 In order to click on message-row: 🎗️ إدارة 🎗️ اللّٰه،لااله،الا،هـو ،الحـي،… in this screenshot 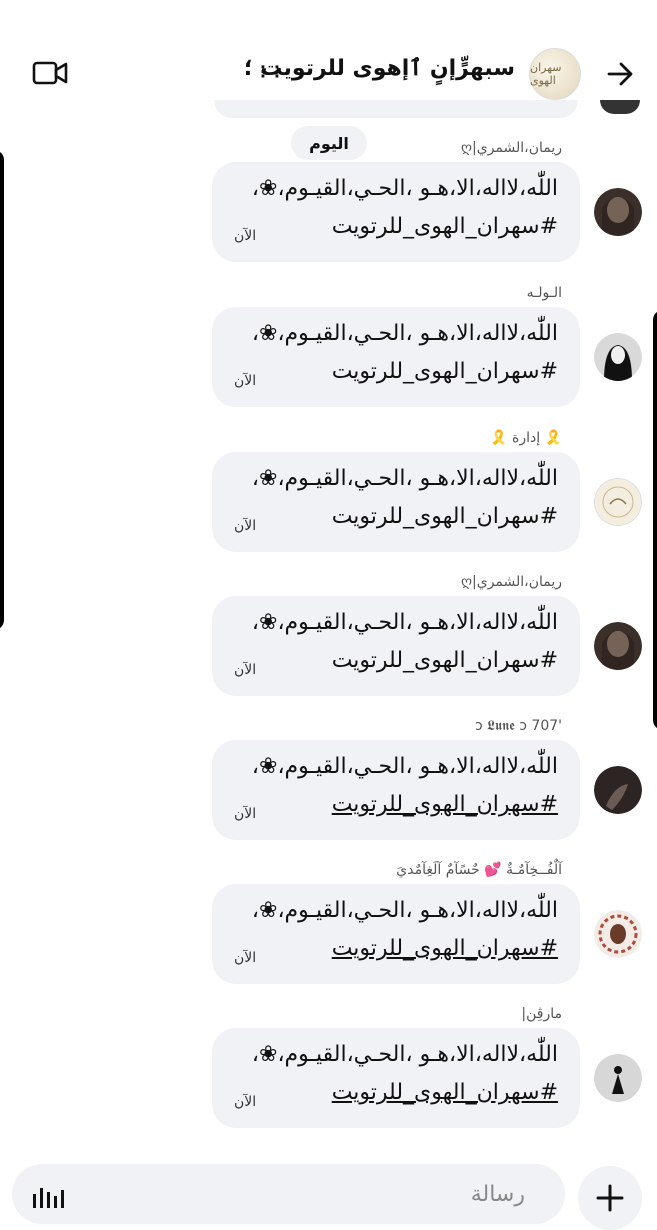, I will do `click(328, 500)`.